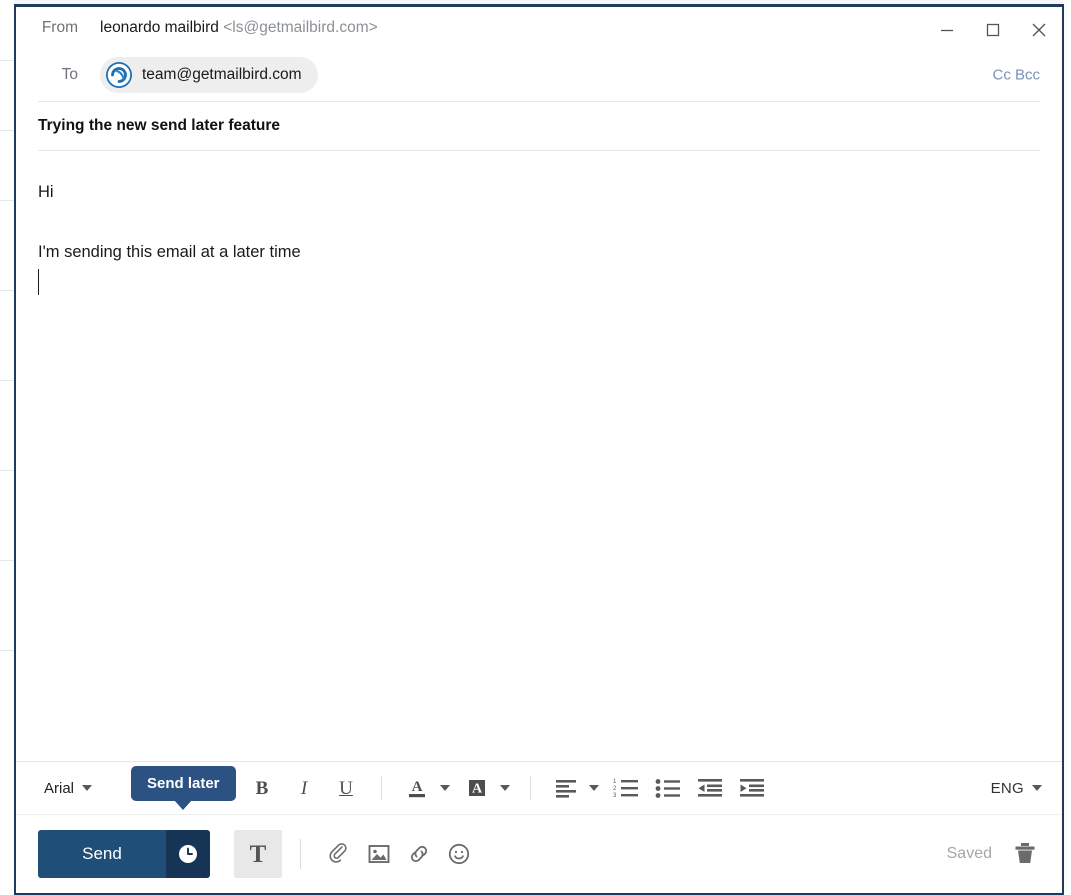 The width and height of the screenshot is (1071, 895). I want to click on highlight-color-icon: A, so click(477, 788).